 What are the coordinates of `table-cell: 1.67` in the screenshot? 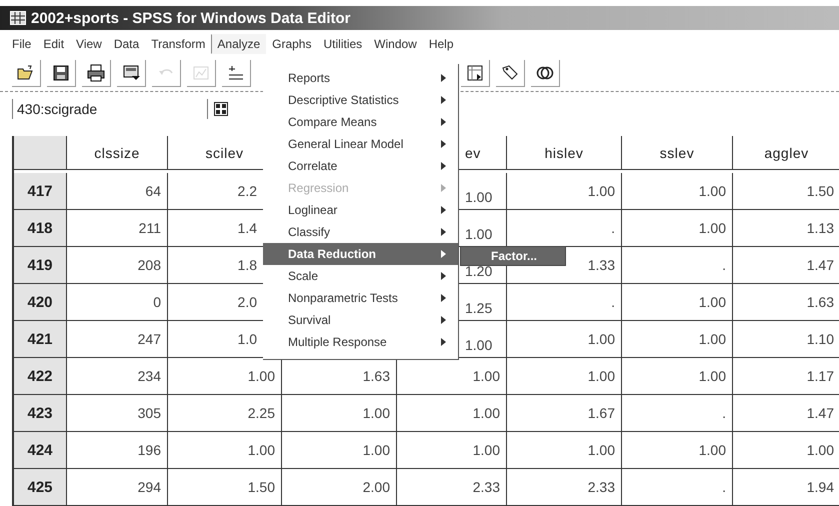 It's located at (564, 413).